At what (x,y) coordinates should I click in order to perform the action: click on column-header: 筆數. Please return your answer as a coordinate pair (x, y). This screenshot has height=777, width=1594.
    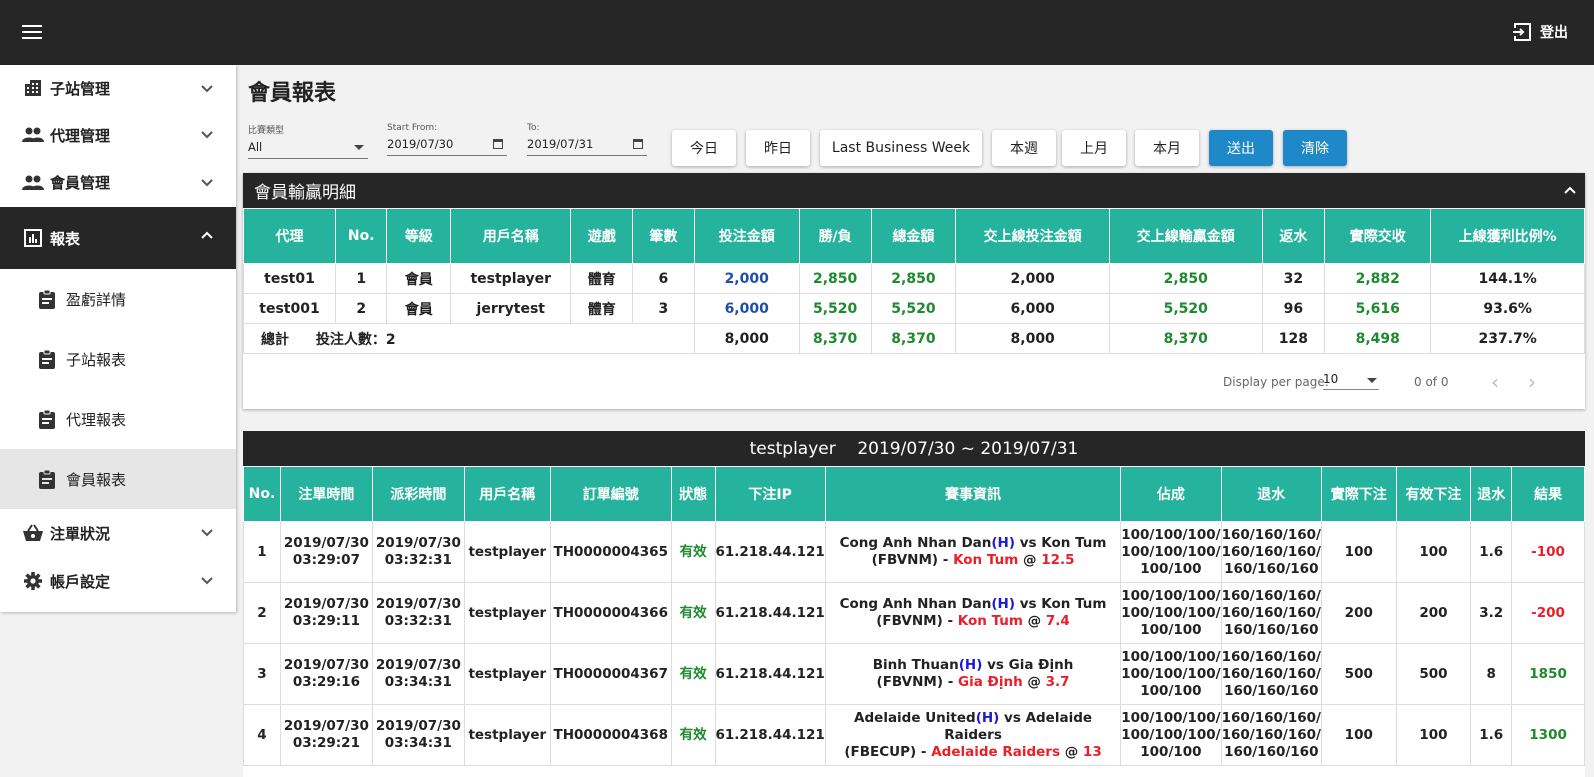
    Looking at the image, I should click on (663, 236).